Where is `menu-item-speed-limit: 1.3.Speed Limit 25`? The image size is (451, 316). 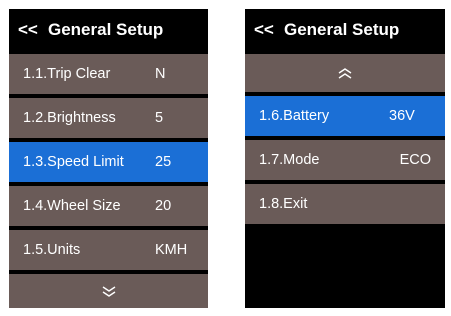
menu-item-speed-limit: 1.3.Speed Limit 25 is located at coordinates (108, 162).